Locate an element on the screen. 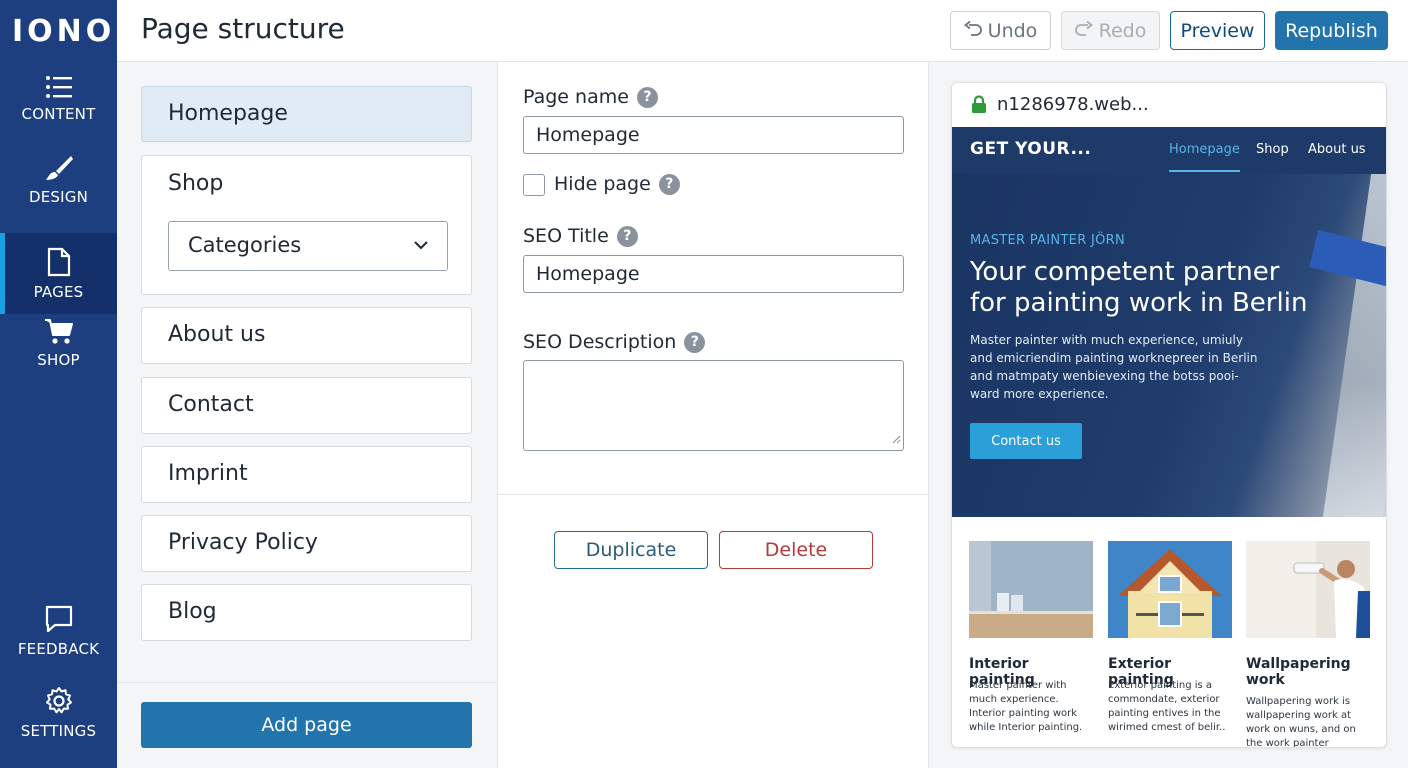 This screenshot has height=768, width=1408. hide-page-checkbox is located at coordinates (534, 185).